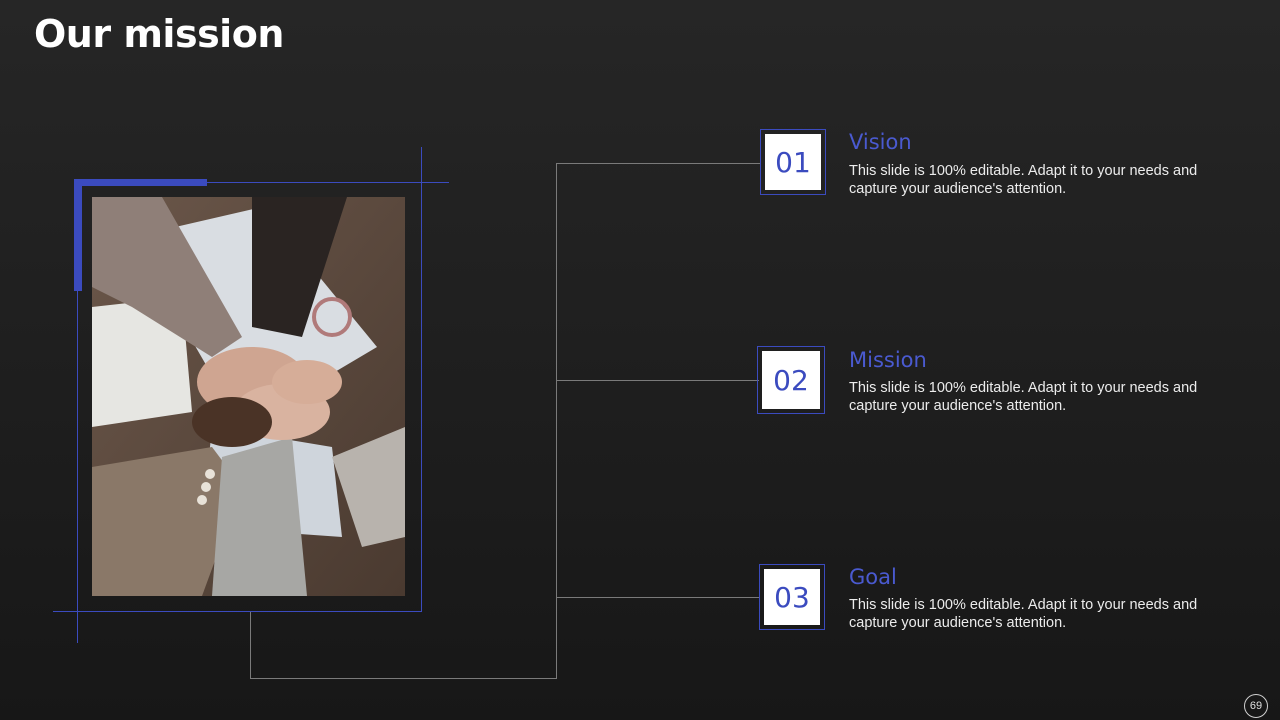 The width and height of the screenshot is (1280, 720). I want to click on team-photo, so click(248, 396).